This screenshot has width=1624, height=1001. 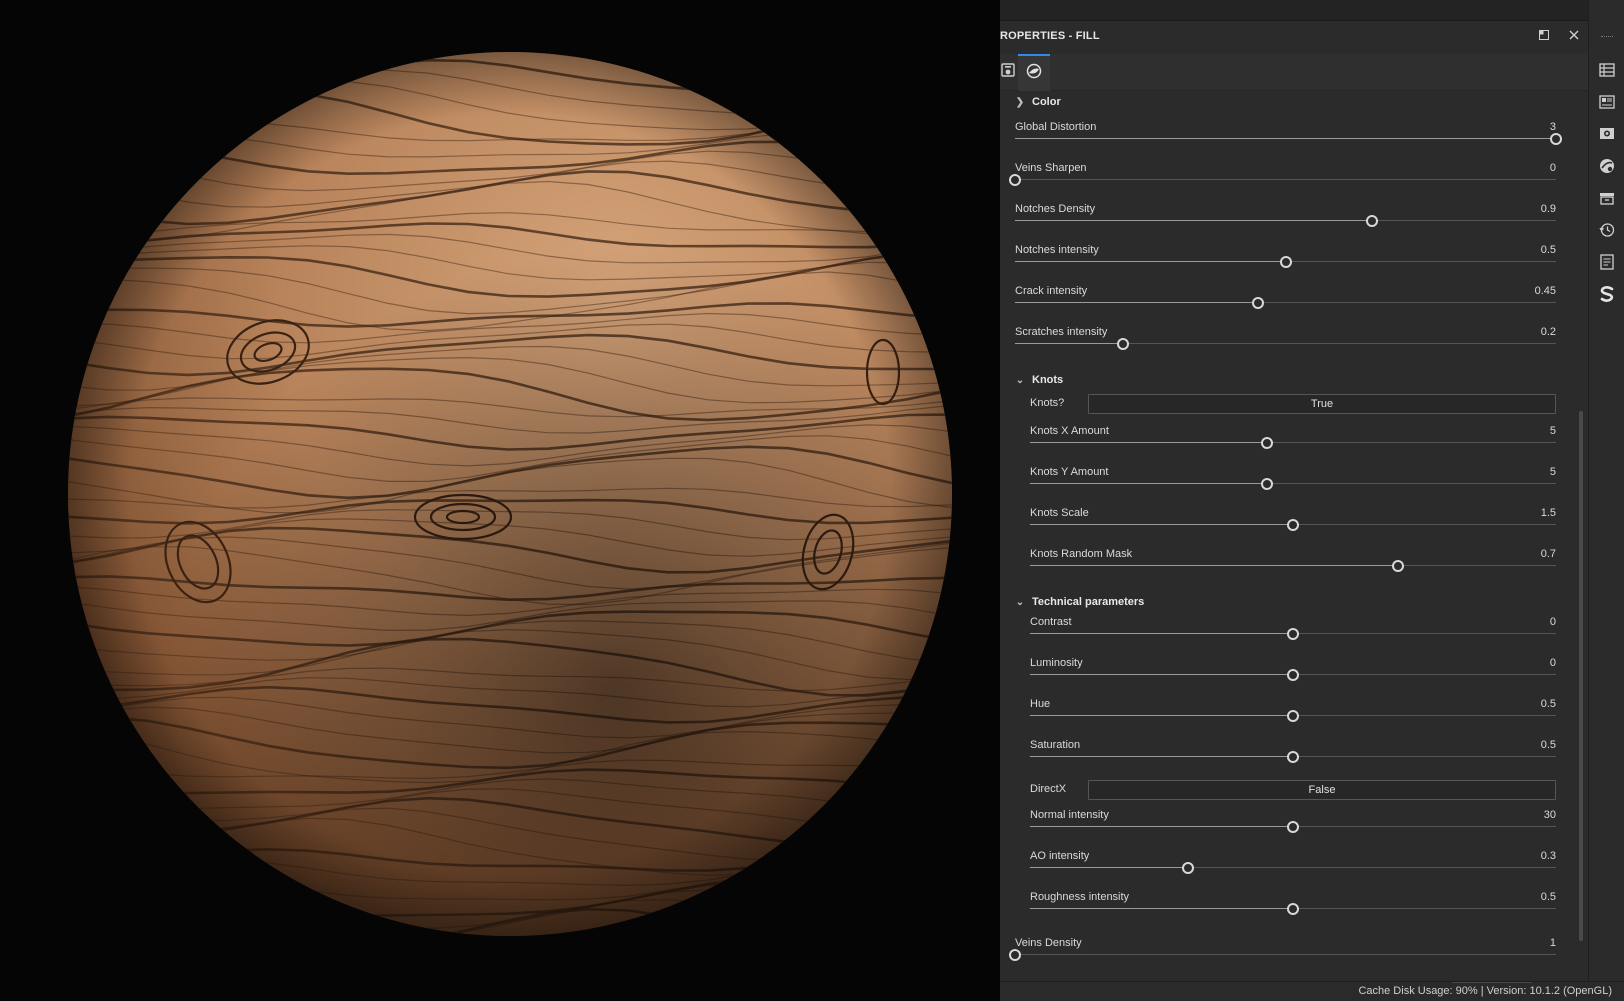 I want to click on param-luminosity: Luminosity 0, so click(x=1293, y=677).